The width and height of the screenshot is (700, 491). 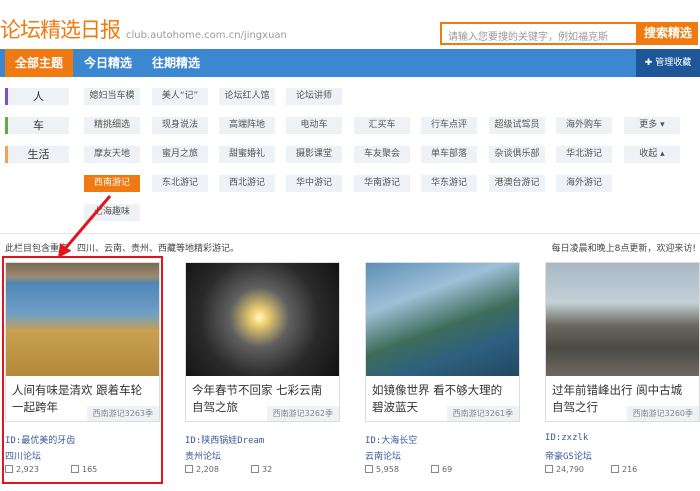 I want to click on tab-all-topics: 全部主题, so click(x=39, y=63).